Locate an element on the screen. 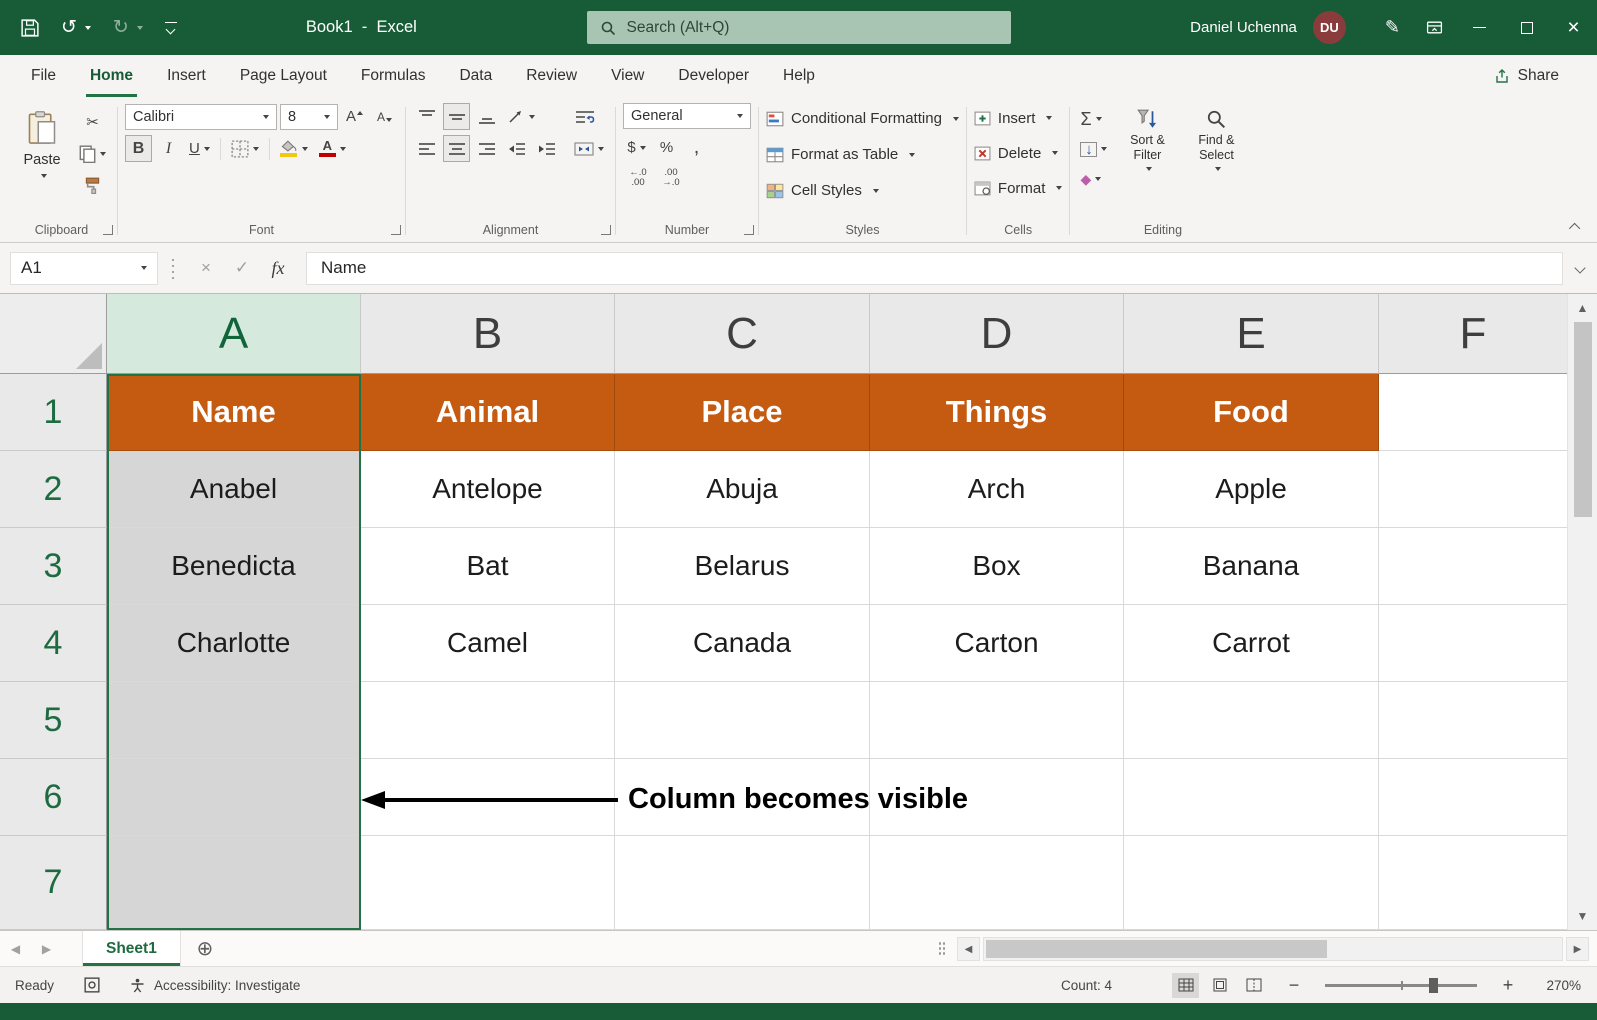 The image size is (1597, 1020). cell-D5 is located at coordinates (997, 720).